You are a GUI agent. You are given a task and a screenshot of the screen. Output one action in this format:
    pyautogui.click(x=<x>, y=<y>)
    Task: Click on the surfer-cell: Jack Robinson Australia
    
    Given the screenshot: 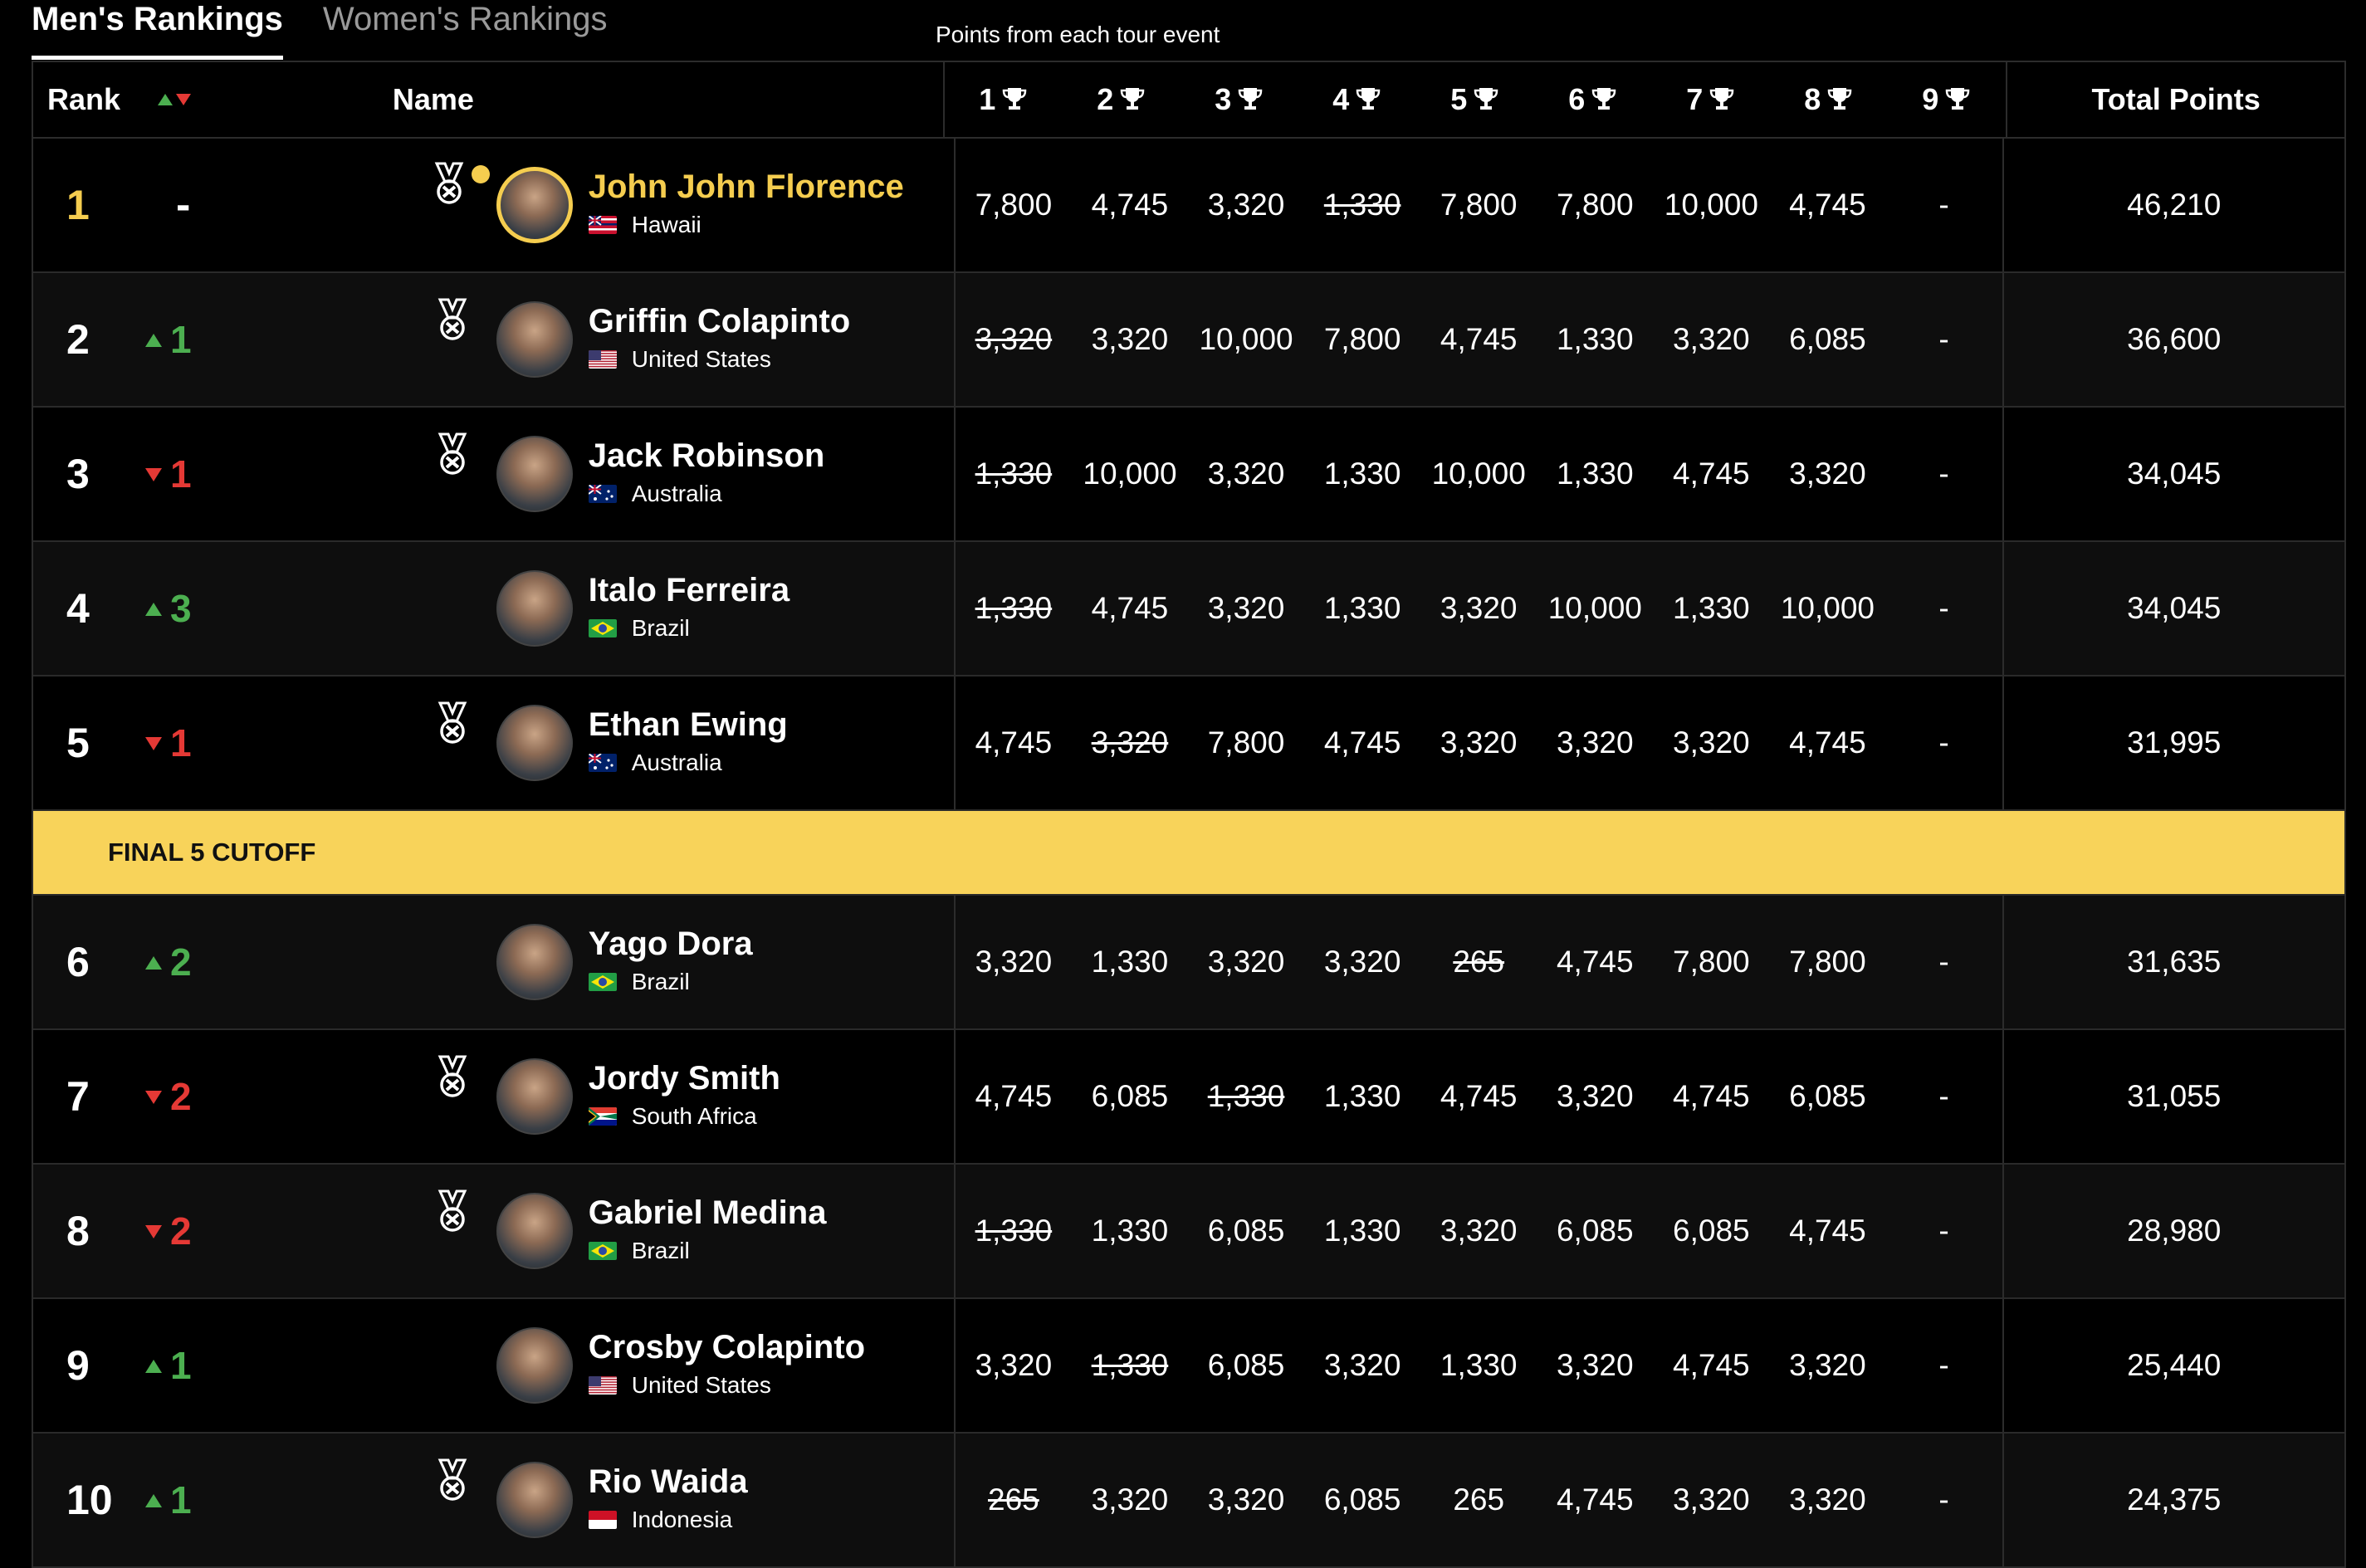 What is the action you would take?
    pyautogui.click(x=564, y=474)
    